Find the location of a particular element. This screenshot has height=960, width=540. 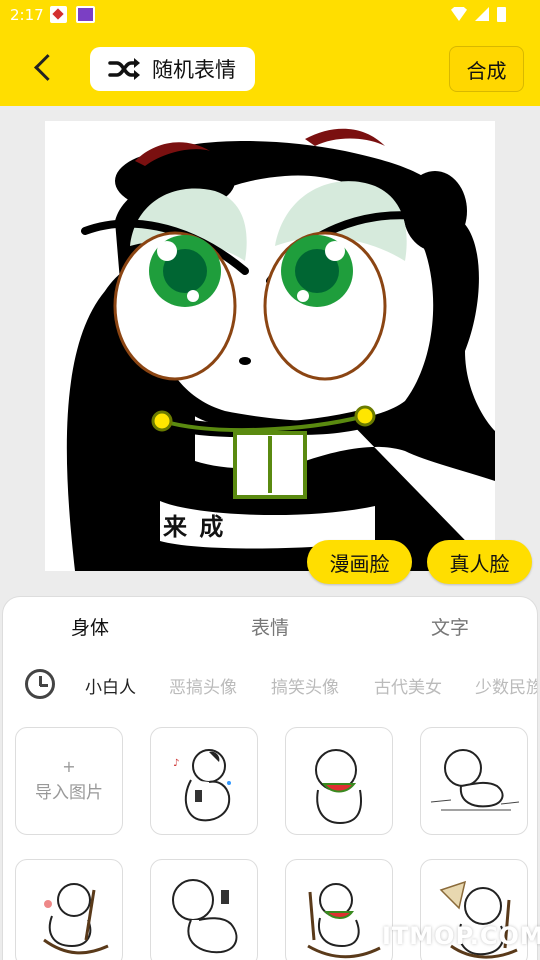

category-xiaobairen: 小白人 is located at coordinates (110, 685).